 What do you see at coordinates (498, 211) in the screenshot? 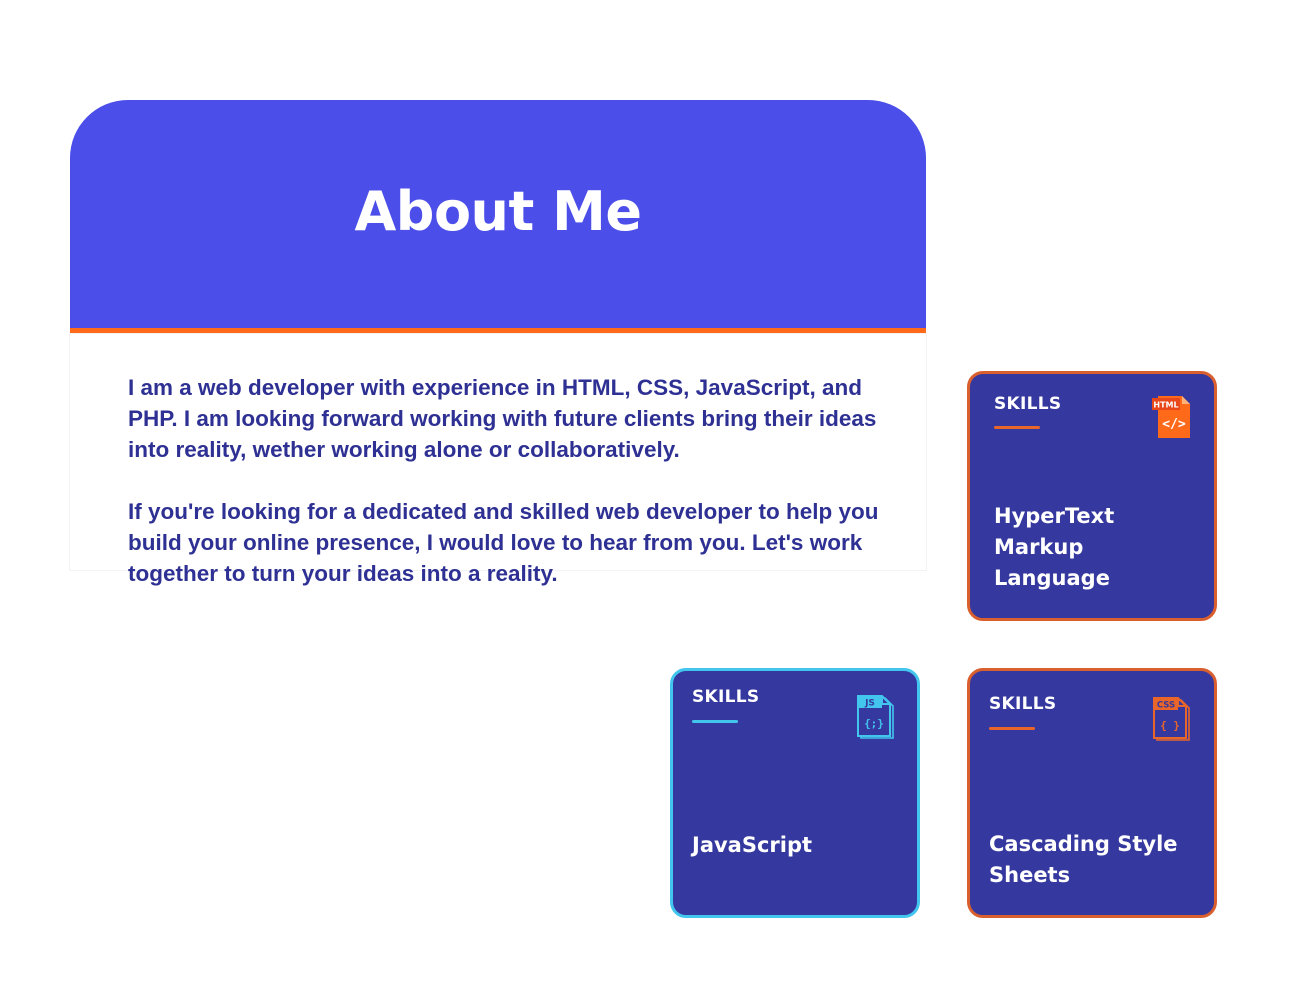
I see `page-title: About Me` at bounding box center [498, 211].